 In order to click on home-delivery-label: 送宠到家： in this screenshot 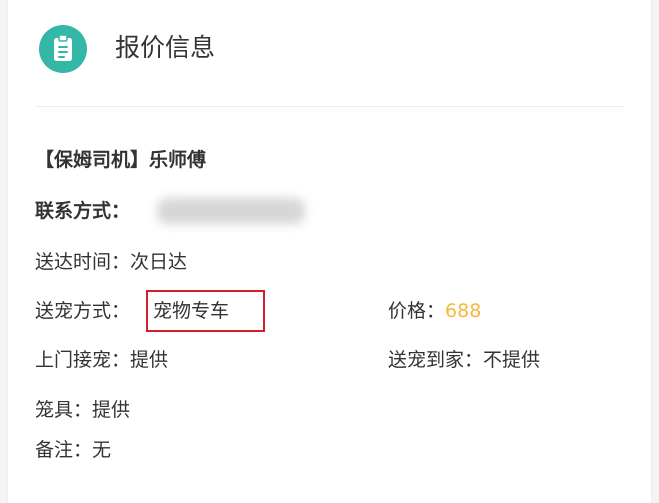, I will do `click(436, 360)`.